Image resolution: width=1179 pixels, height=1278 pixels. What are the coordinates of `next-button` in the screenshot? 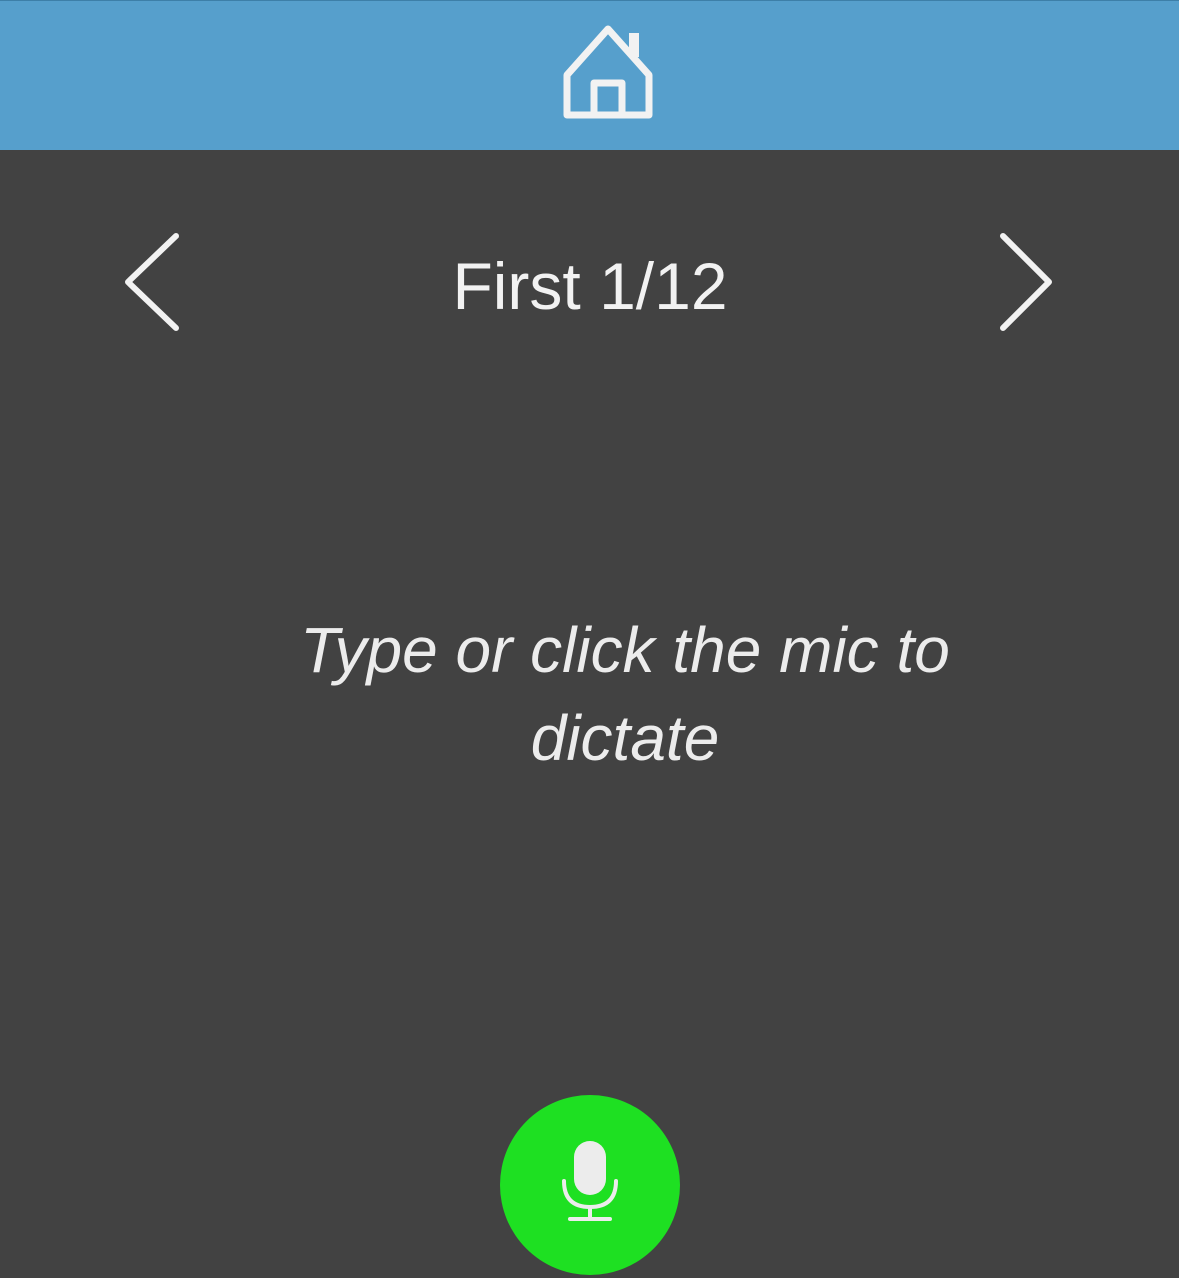 It's located at (1025, 282).